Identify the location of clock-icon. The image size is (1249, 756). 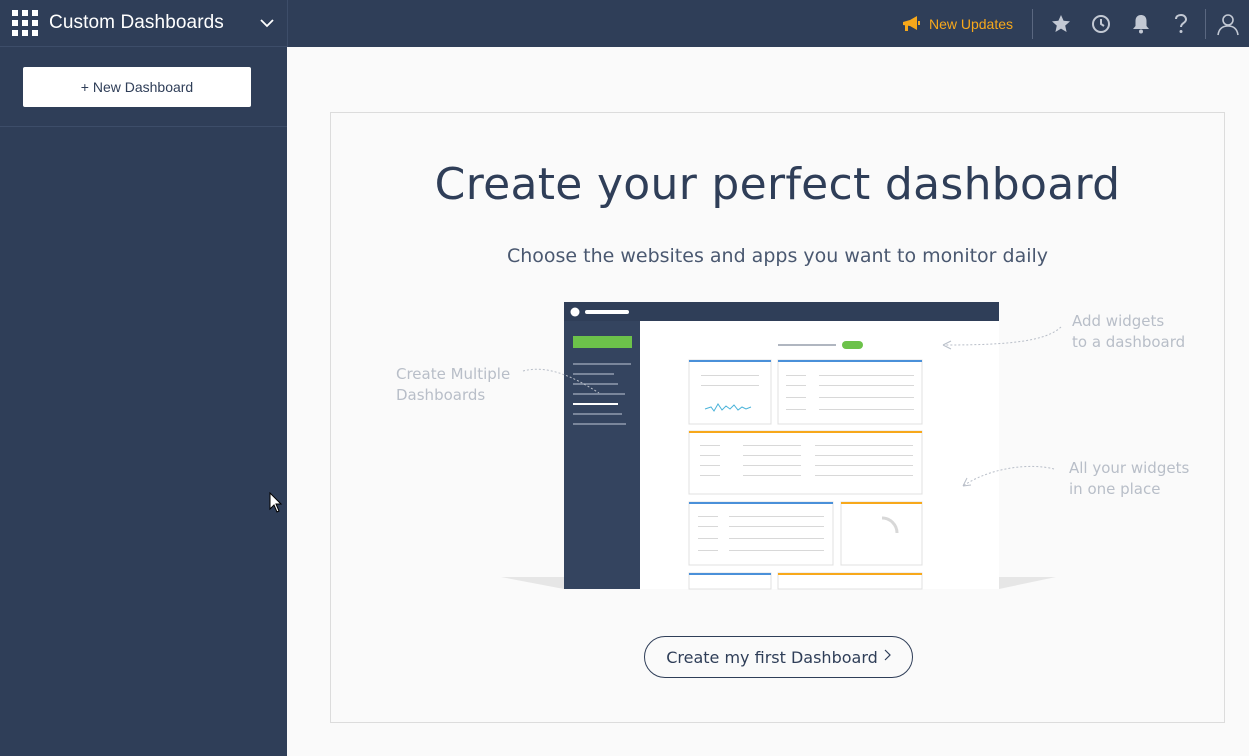
(1101, 23).